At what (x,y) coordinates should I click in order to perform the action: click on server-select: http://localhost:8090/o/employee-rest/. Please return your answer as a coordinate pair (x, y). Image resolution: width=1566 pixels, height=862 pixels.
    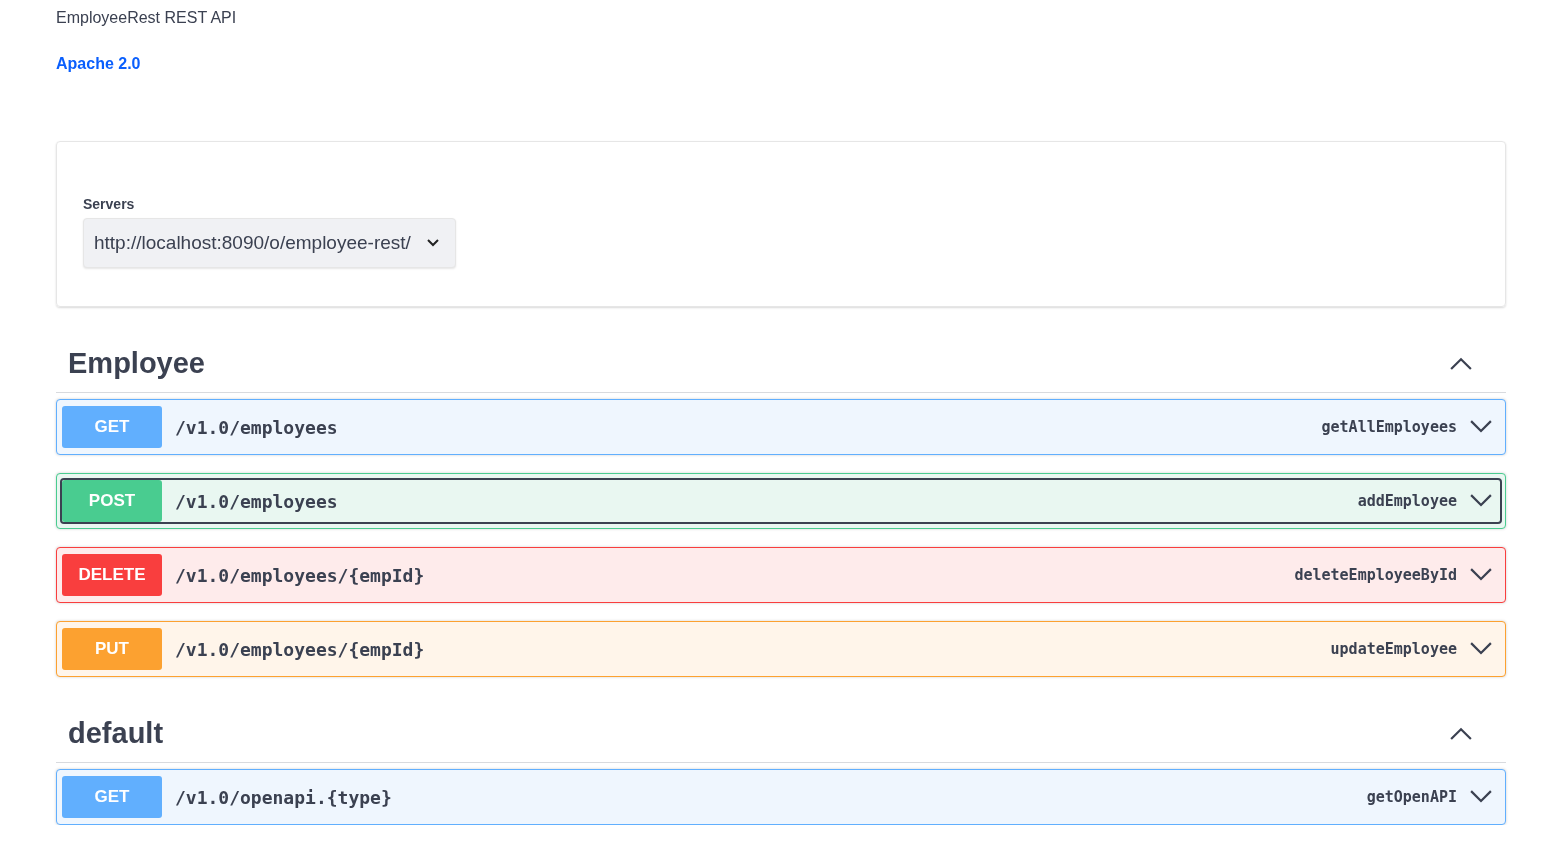
    Looking at the image, I should click on (269, 243).